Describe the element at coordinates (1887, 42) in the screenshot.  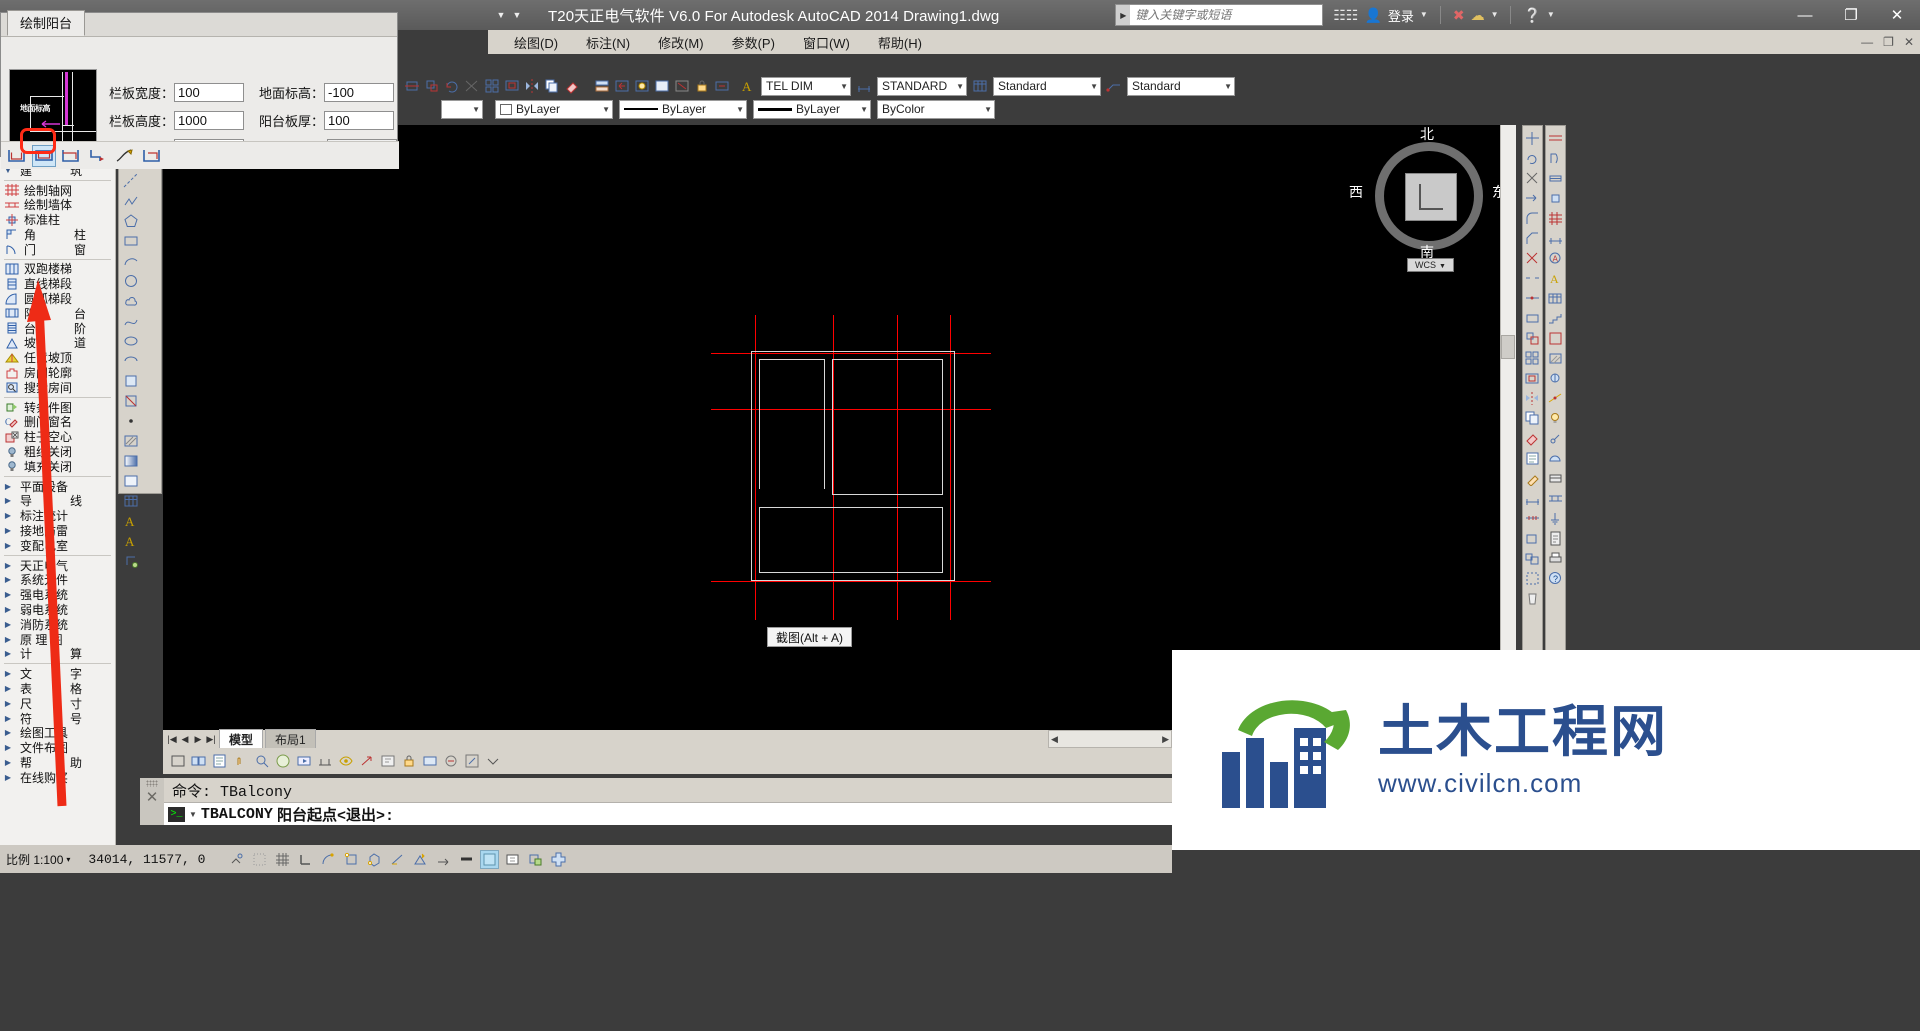
I see `drawing-window-controls: — ❐ ✕` at that location.